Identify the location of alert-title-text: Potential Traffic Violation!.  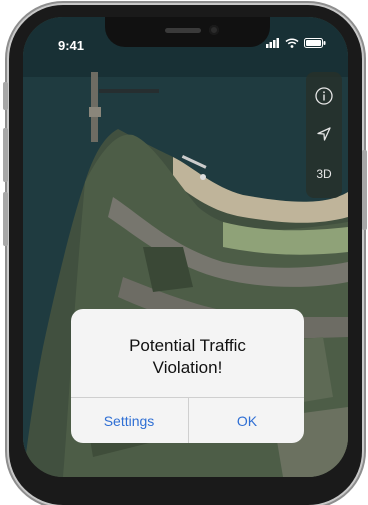
(187, 356).